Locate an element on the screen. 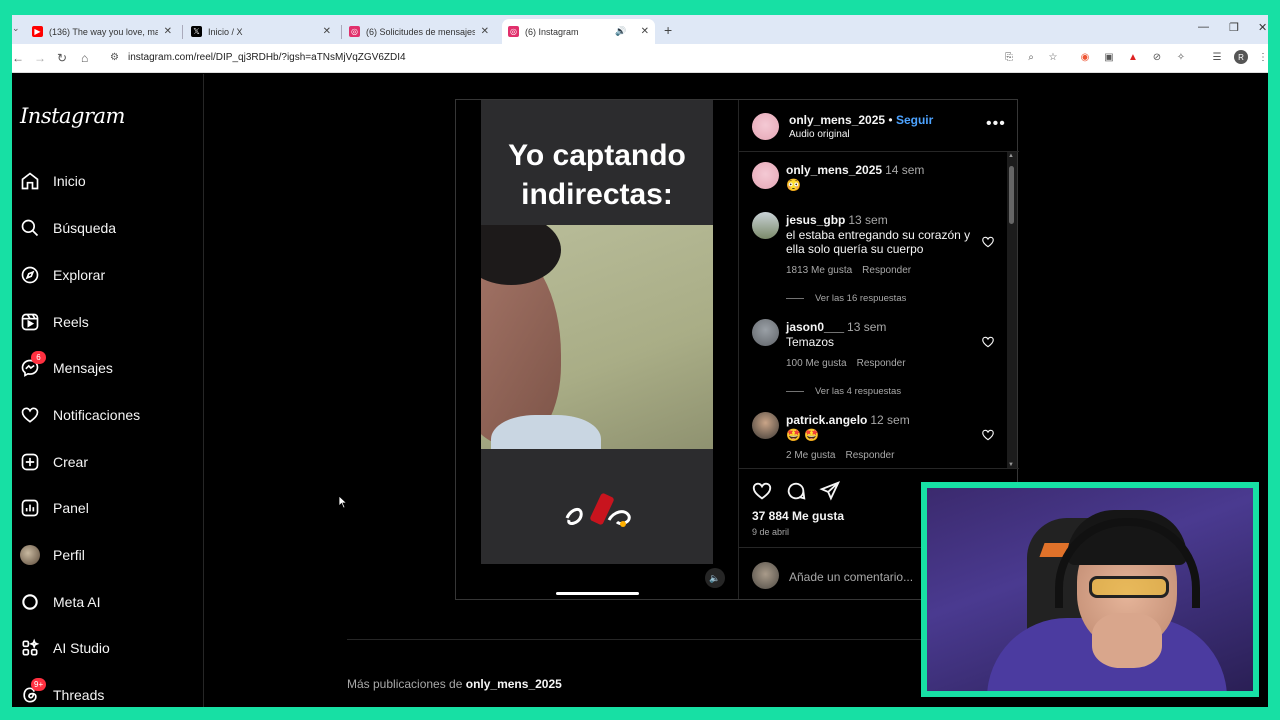  scroll-up-arrow-icon: ▲ is located at coordinates (1011, 156).